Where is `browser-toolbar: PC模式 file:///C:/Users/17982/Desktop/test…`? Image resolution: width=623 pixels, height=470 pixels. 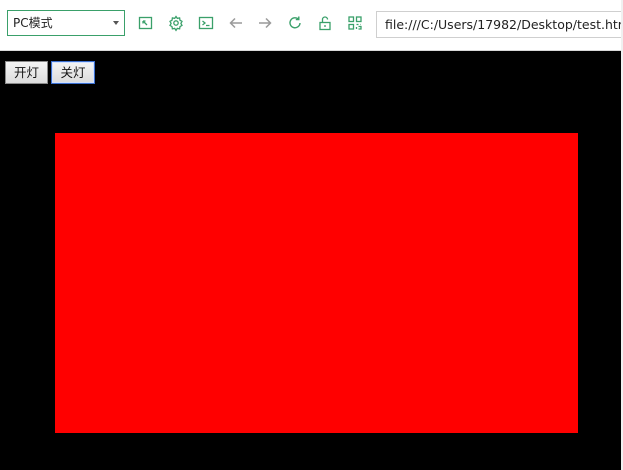
browser-toolbar: PC模式 file:///C:/Users/17982/Desktop/test… is located at coordinates (311, 25).